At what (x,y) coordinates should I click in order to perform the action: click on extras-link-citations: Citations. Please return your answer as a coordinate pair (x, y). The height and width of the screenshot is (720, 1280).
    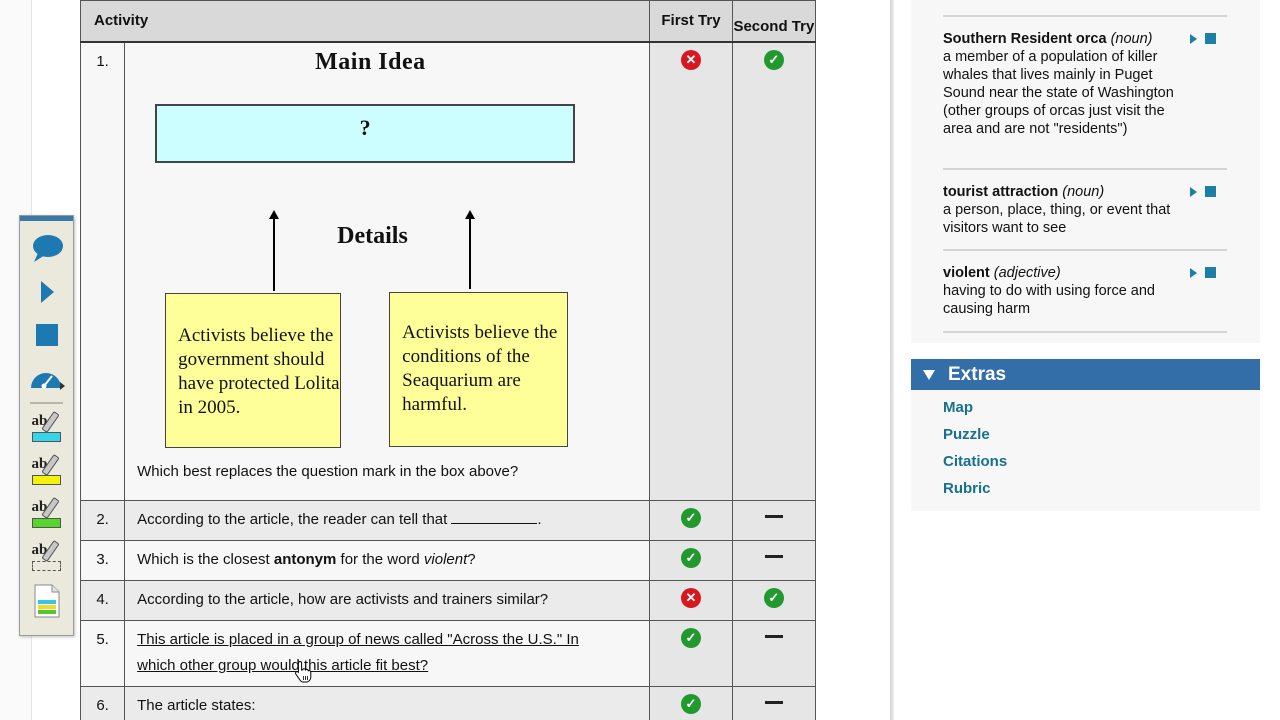
    Looking at the image, I should click on (1101, 461).